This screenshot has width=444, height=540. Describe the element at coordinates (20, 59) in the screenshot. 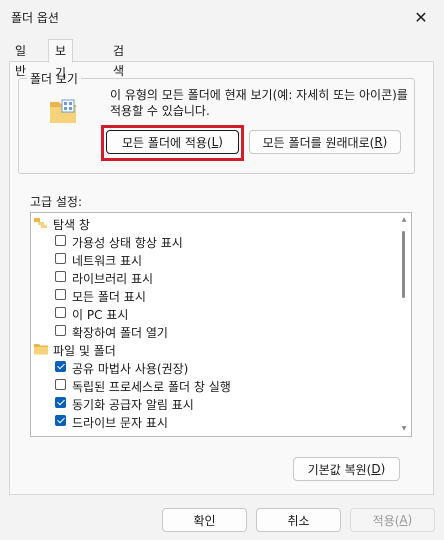

I see `tab-general: 일반` at that location.